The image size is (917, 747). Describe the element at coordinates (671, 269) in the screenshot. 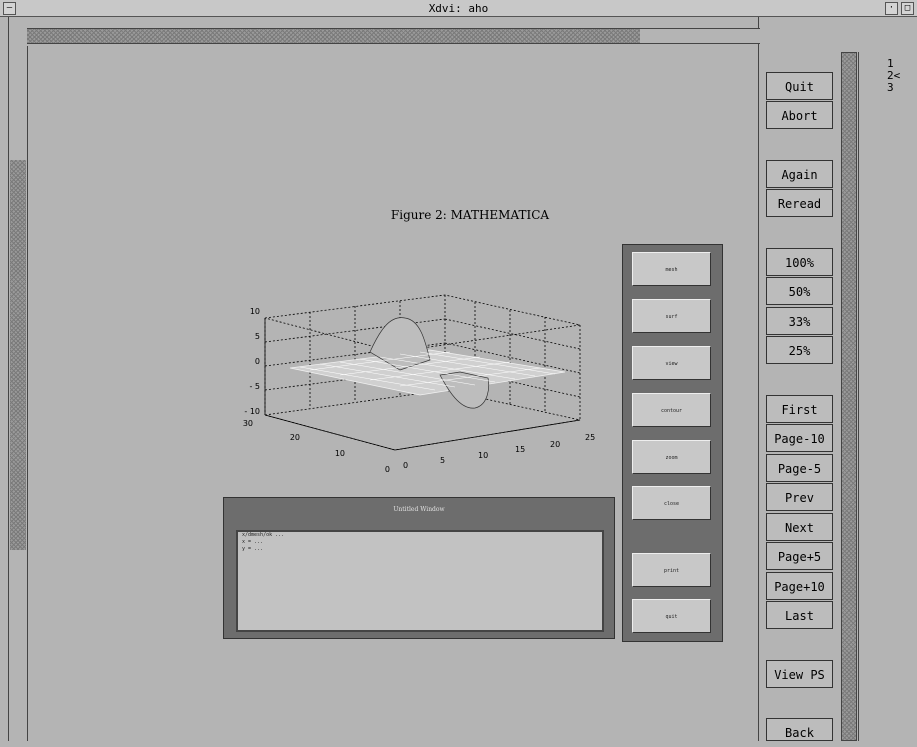

I see `figure-mesh-button: mesh` at that location.